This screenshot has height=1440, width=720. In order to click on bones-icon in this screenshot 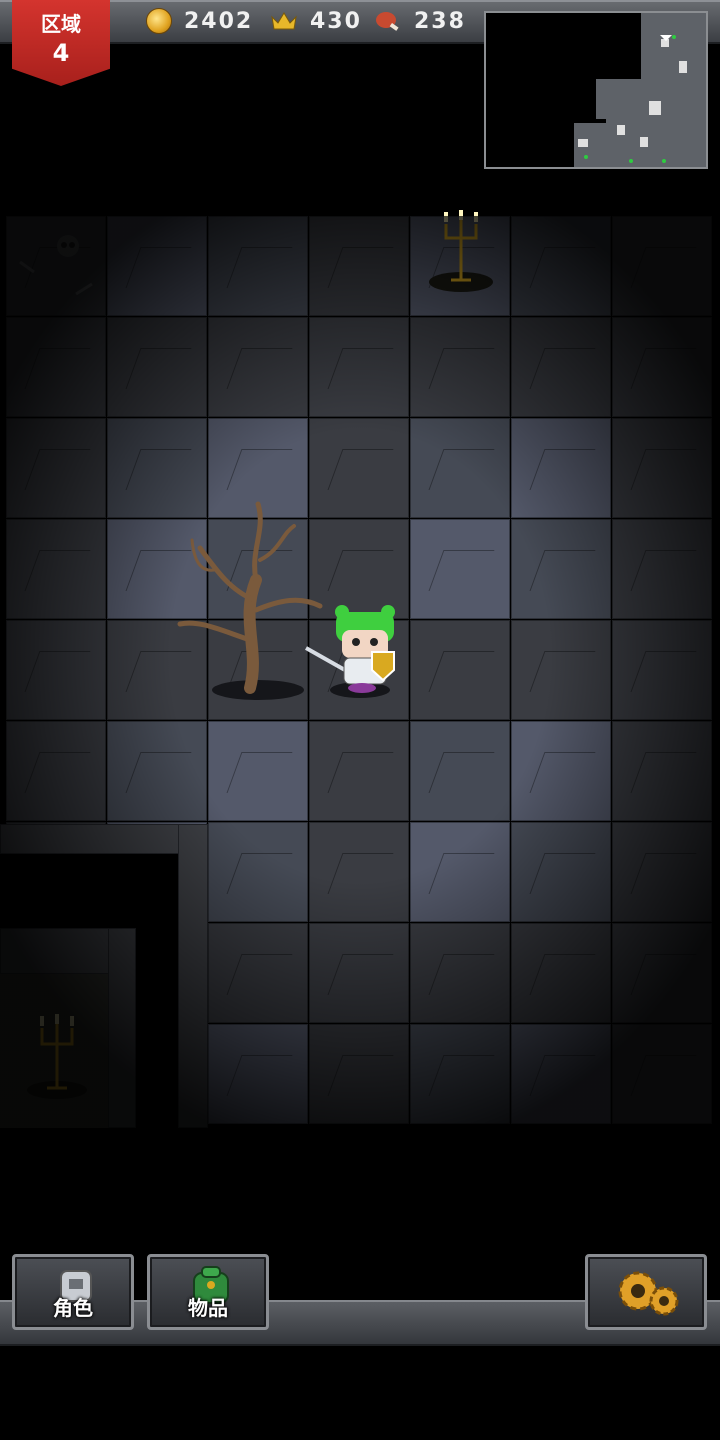, I will do `click(56, 265)`.